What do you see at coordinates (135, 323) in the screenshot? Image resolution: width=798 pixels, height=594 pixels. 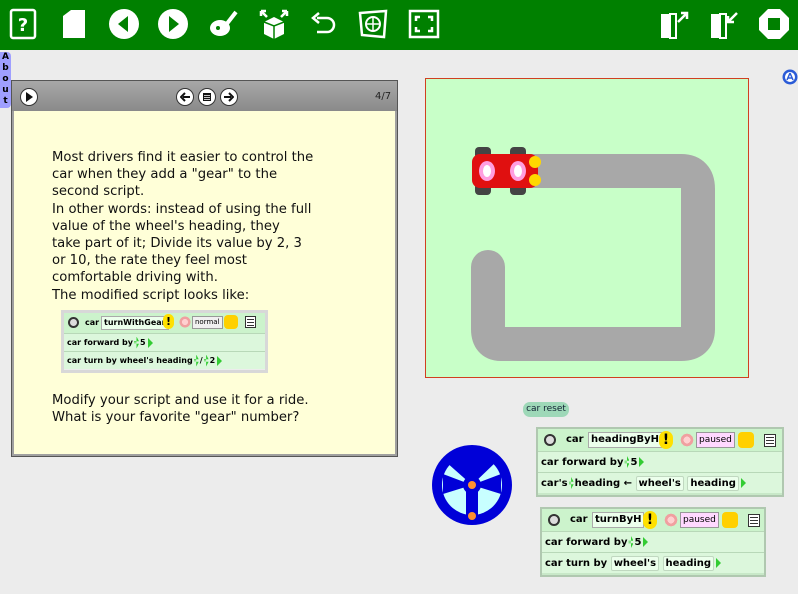 I see `script-name-tile: turnWithGear` at bounding box center [135, 323].